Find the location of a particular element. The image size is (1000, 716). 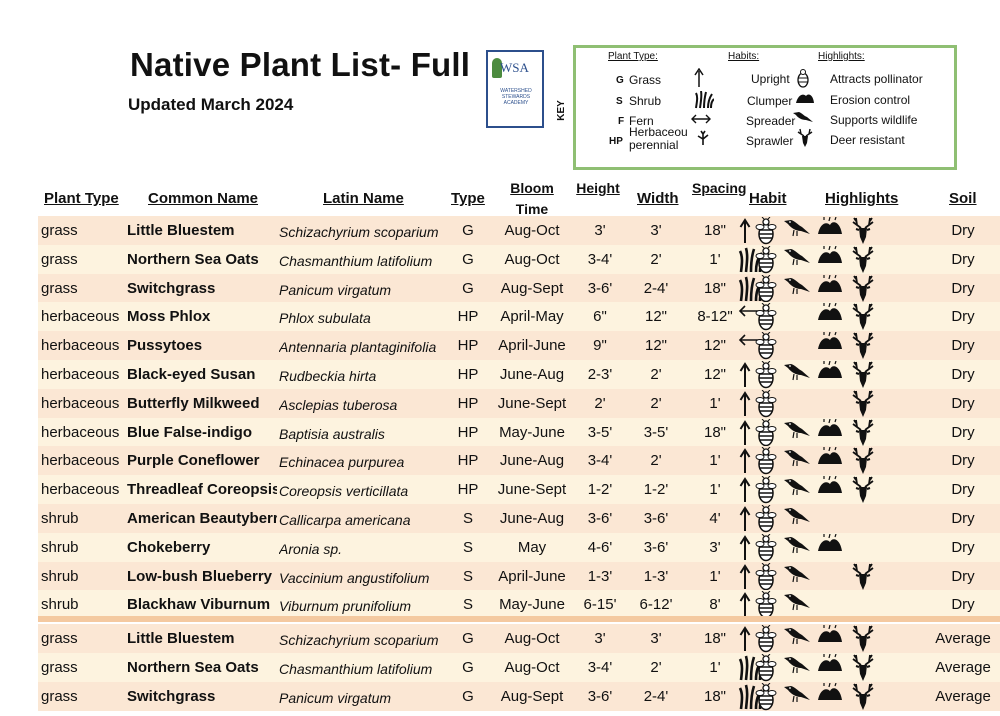

soil-cell: Average is located at coordinates (963, 696).